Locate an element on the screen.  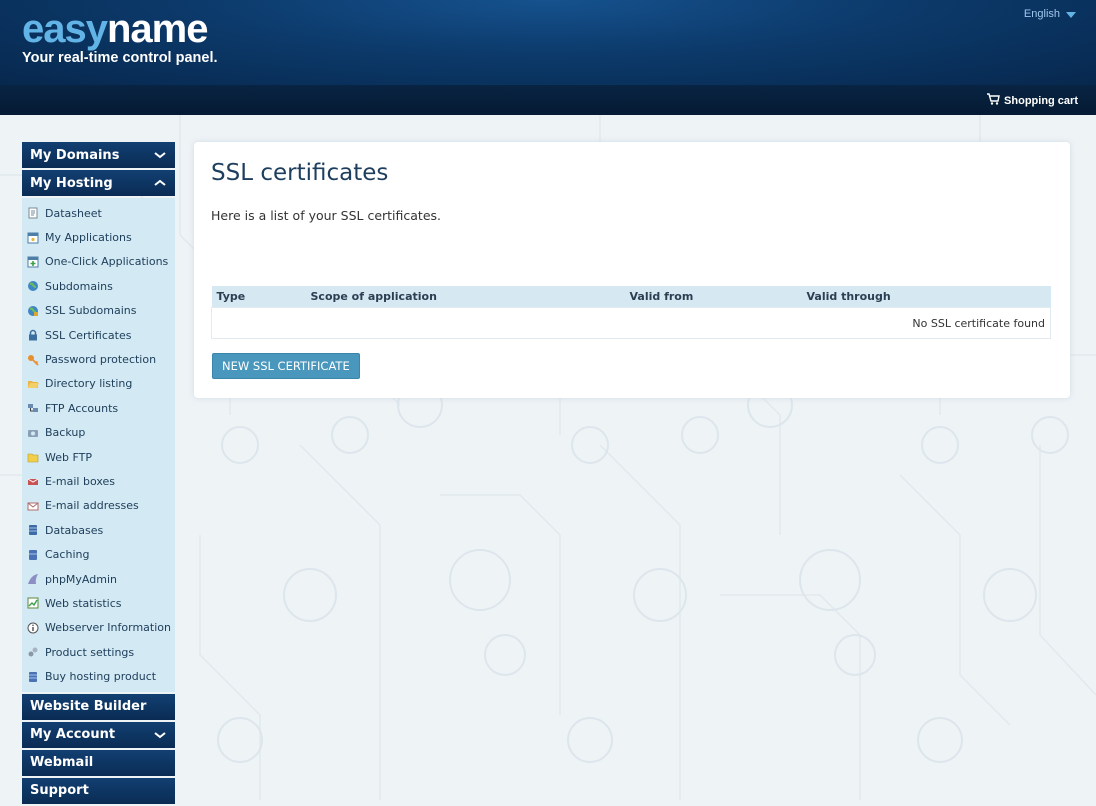
sidebar-item-label: Caching is located at coordinates (67, 555).